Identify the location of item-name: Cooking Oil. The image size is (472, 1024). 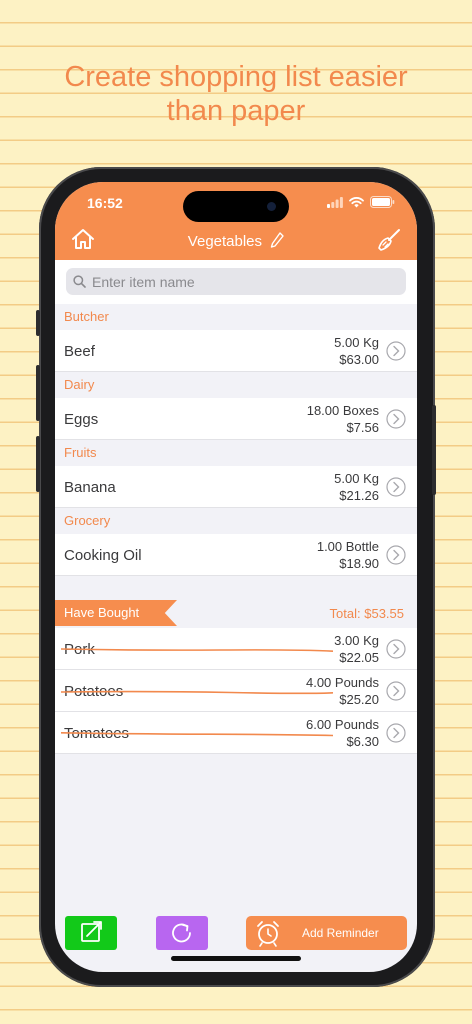
(103, 555).